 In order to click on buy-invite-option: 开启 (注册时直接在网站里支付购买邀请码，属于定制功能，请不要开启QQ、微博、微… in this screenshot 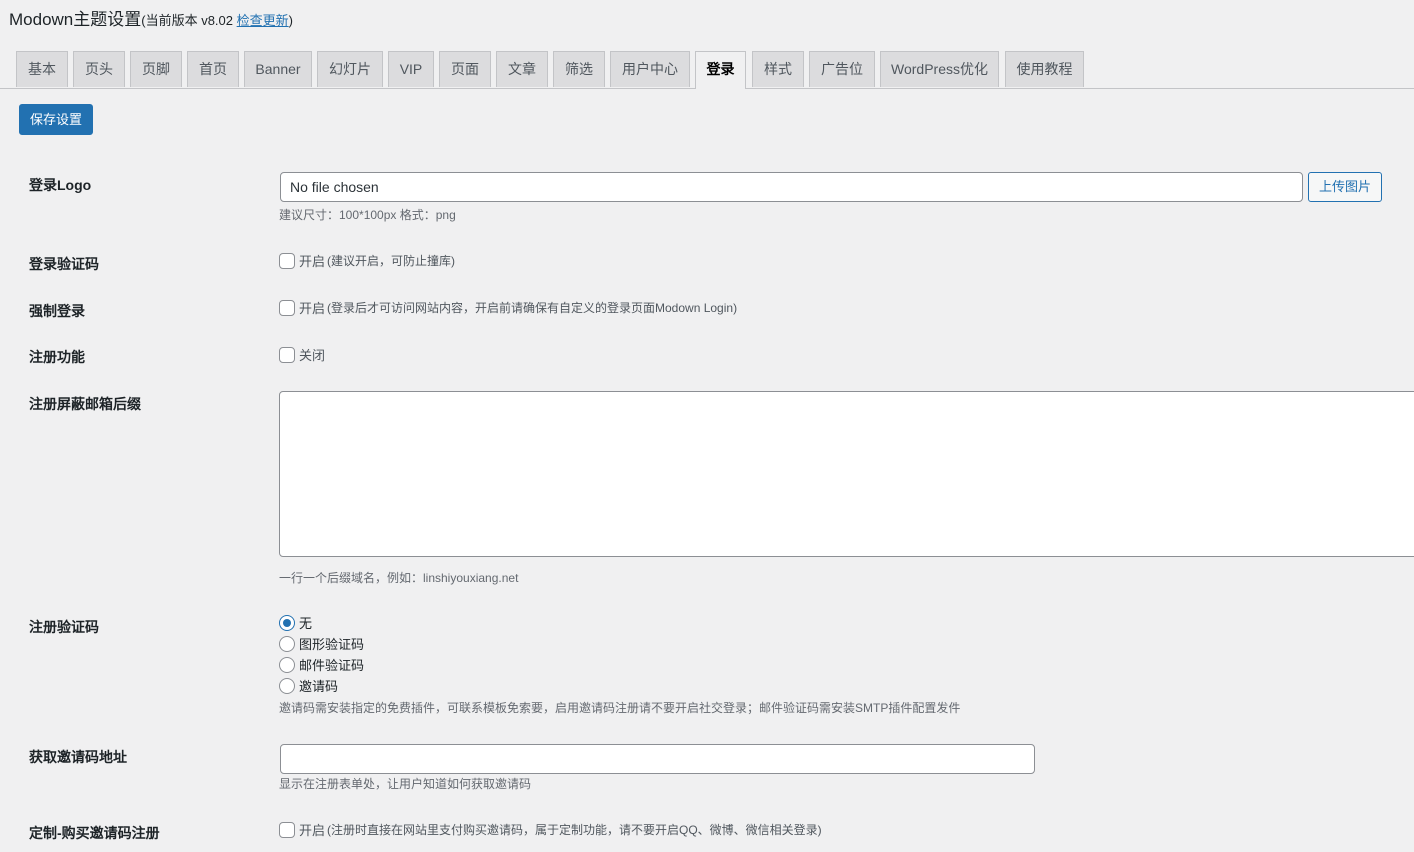, I will do `click(550, 829)`.